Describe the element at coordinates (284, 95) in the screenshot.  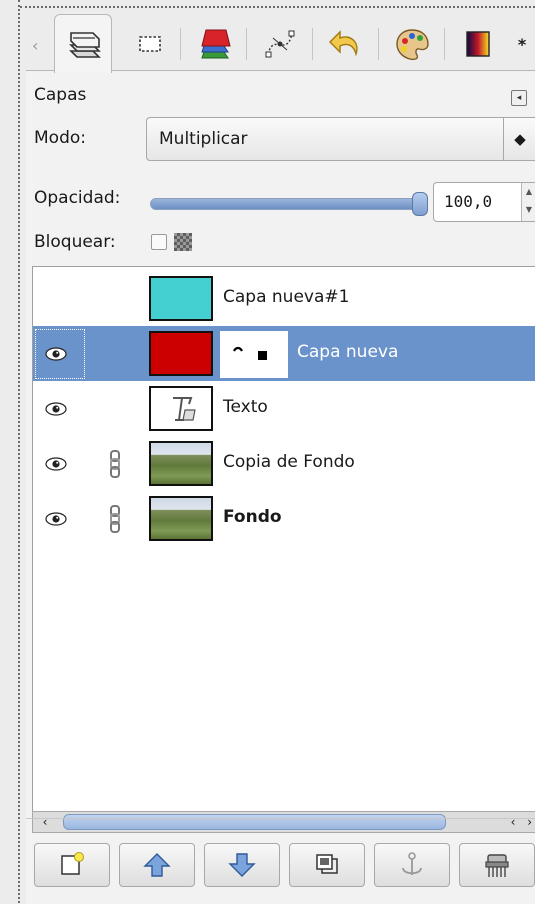
I see `dock-header: Capas` at that location.